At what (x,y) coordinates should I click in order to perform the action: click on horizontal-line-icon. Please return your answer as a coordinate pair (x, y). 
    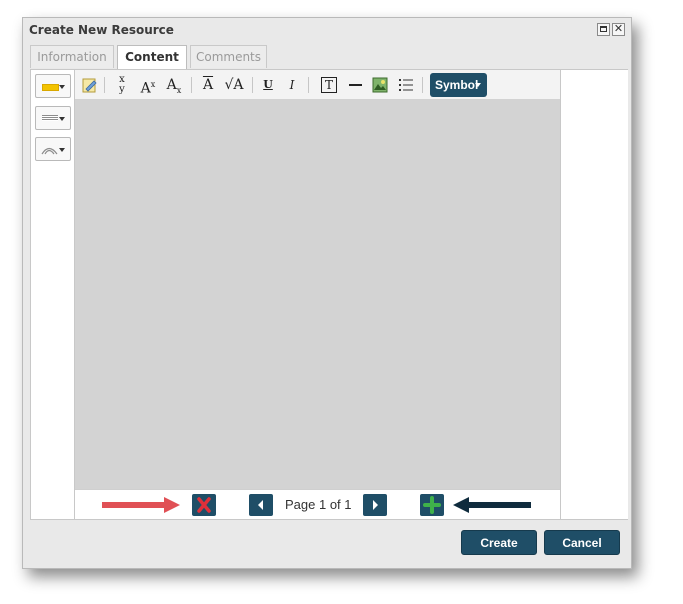
    Looking at the image, I should click on (355, 85).